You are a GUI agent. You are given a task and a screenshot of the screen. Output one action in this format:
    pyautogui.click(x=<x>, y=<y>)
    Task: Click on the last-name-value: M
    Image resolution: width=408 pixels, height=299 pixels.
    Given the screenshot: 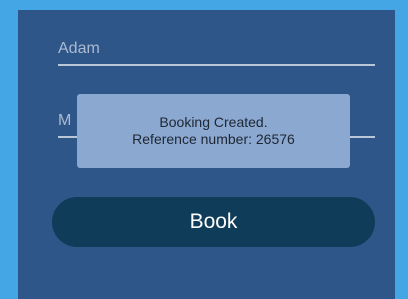 What is the action you would take?
    pyautogui.click(x=65, y=120)
    